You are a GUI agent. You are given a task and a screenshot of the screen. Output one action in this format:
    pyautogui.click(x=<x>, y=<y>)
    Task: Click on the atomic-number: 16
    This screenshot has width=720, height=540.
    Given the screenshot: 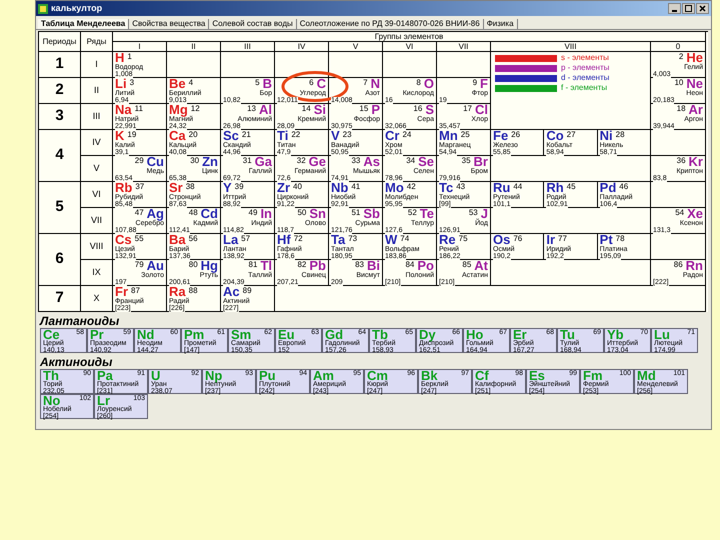 What is the action you would take?
    pyautogui.click(x=417, y=108)
    